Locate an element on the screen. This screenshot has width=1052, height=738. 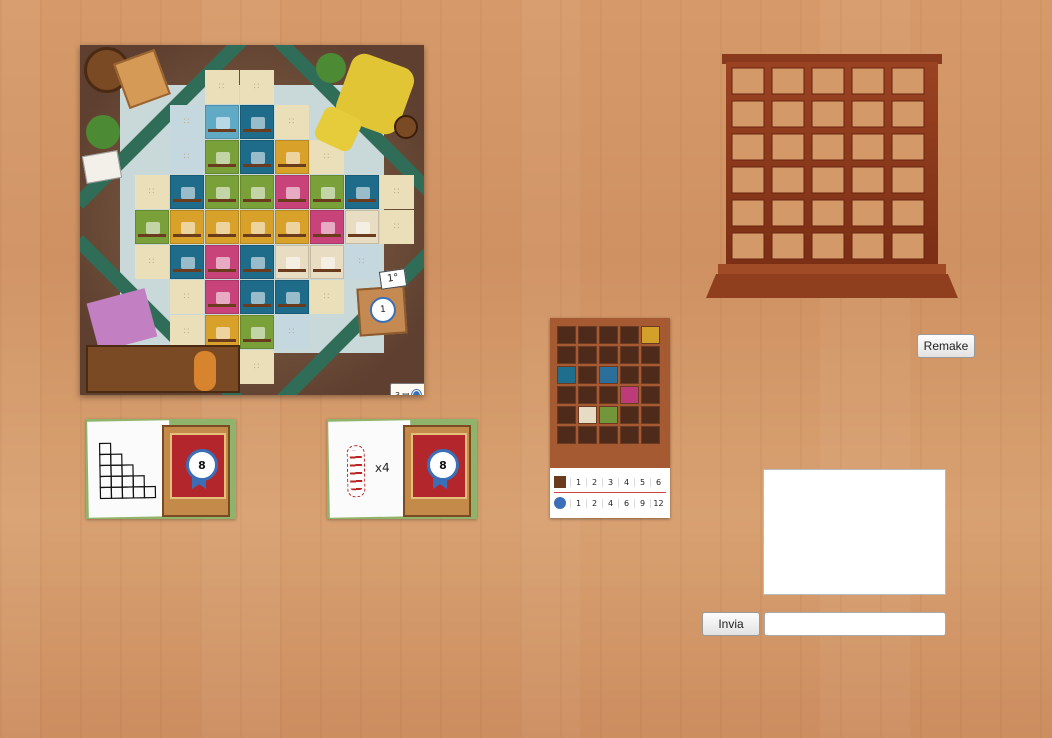
remake-button: Remake is located at coordinates (946, 346).